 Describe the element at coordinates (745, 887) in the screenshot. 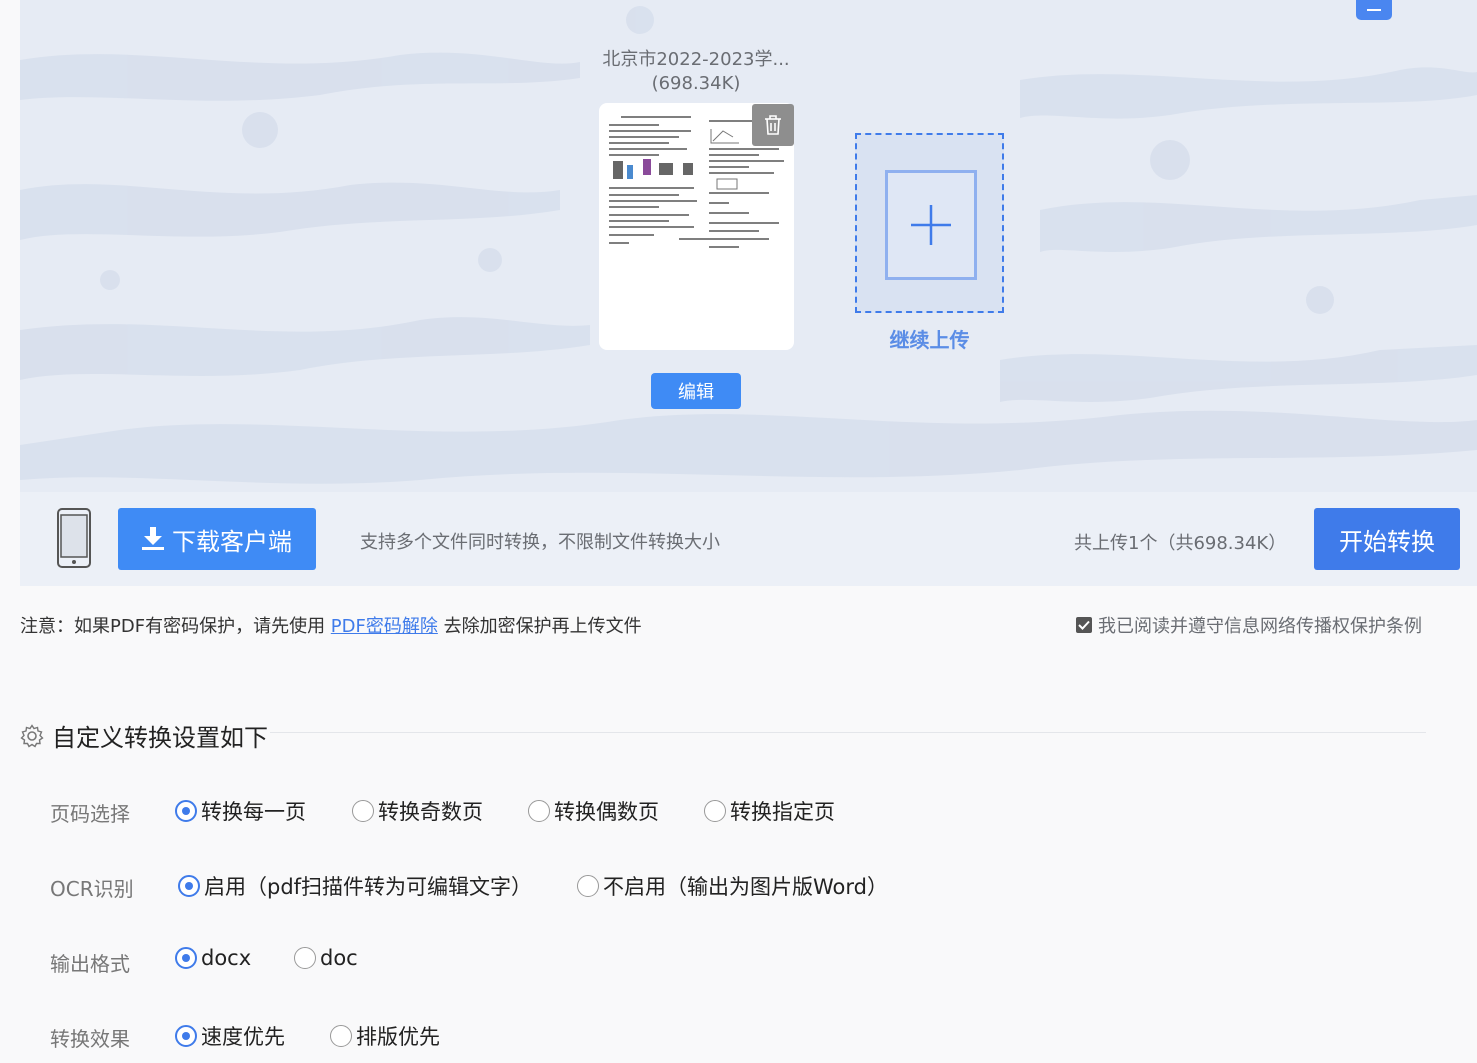

I see `radio-label: 不启用（输出为图片版Word）` at that location.